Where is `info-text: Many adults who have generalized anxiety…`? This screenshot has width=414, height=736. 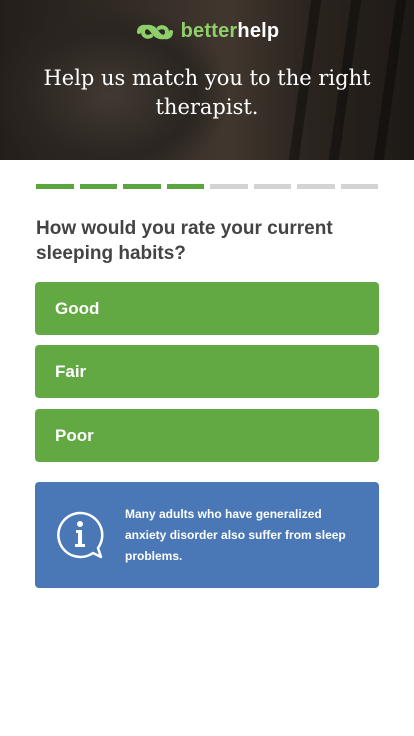 info-text: Many adults who have generalized anxiety… is located at coordinates (235, 535).